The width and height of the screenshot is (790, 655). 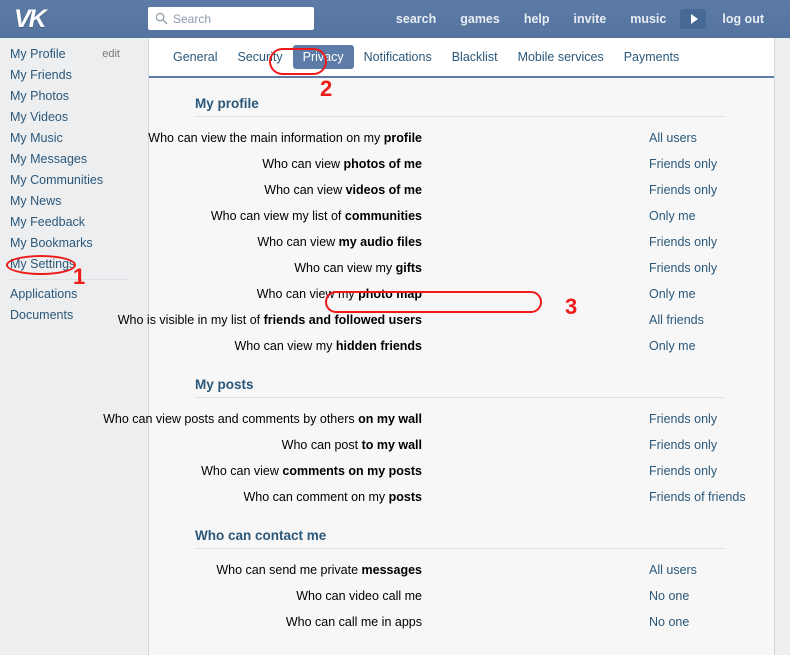 I want to click on sidebar-item-applications: Applications, so click(x=74, y=294).